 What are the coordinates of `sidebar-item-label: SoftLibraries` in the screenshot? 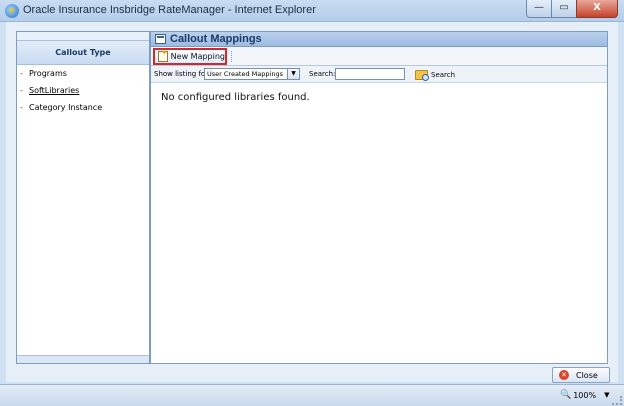 It's located at (54, 90).